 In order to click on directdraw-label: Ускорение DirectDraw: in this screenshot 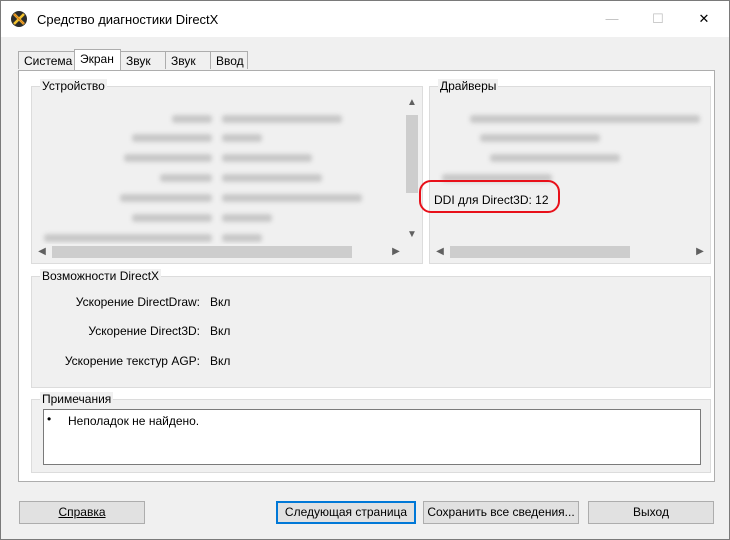, I will do `click(137, 302)`.